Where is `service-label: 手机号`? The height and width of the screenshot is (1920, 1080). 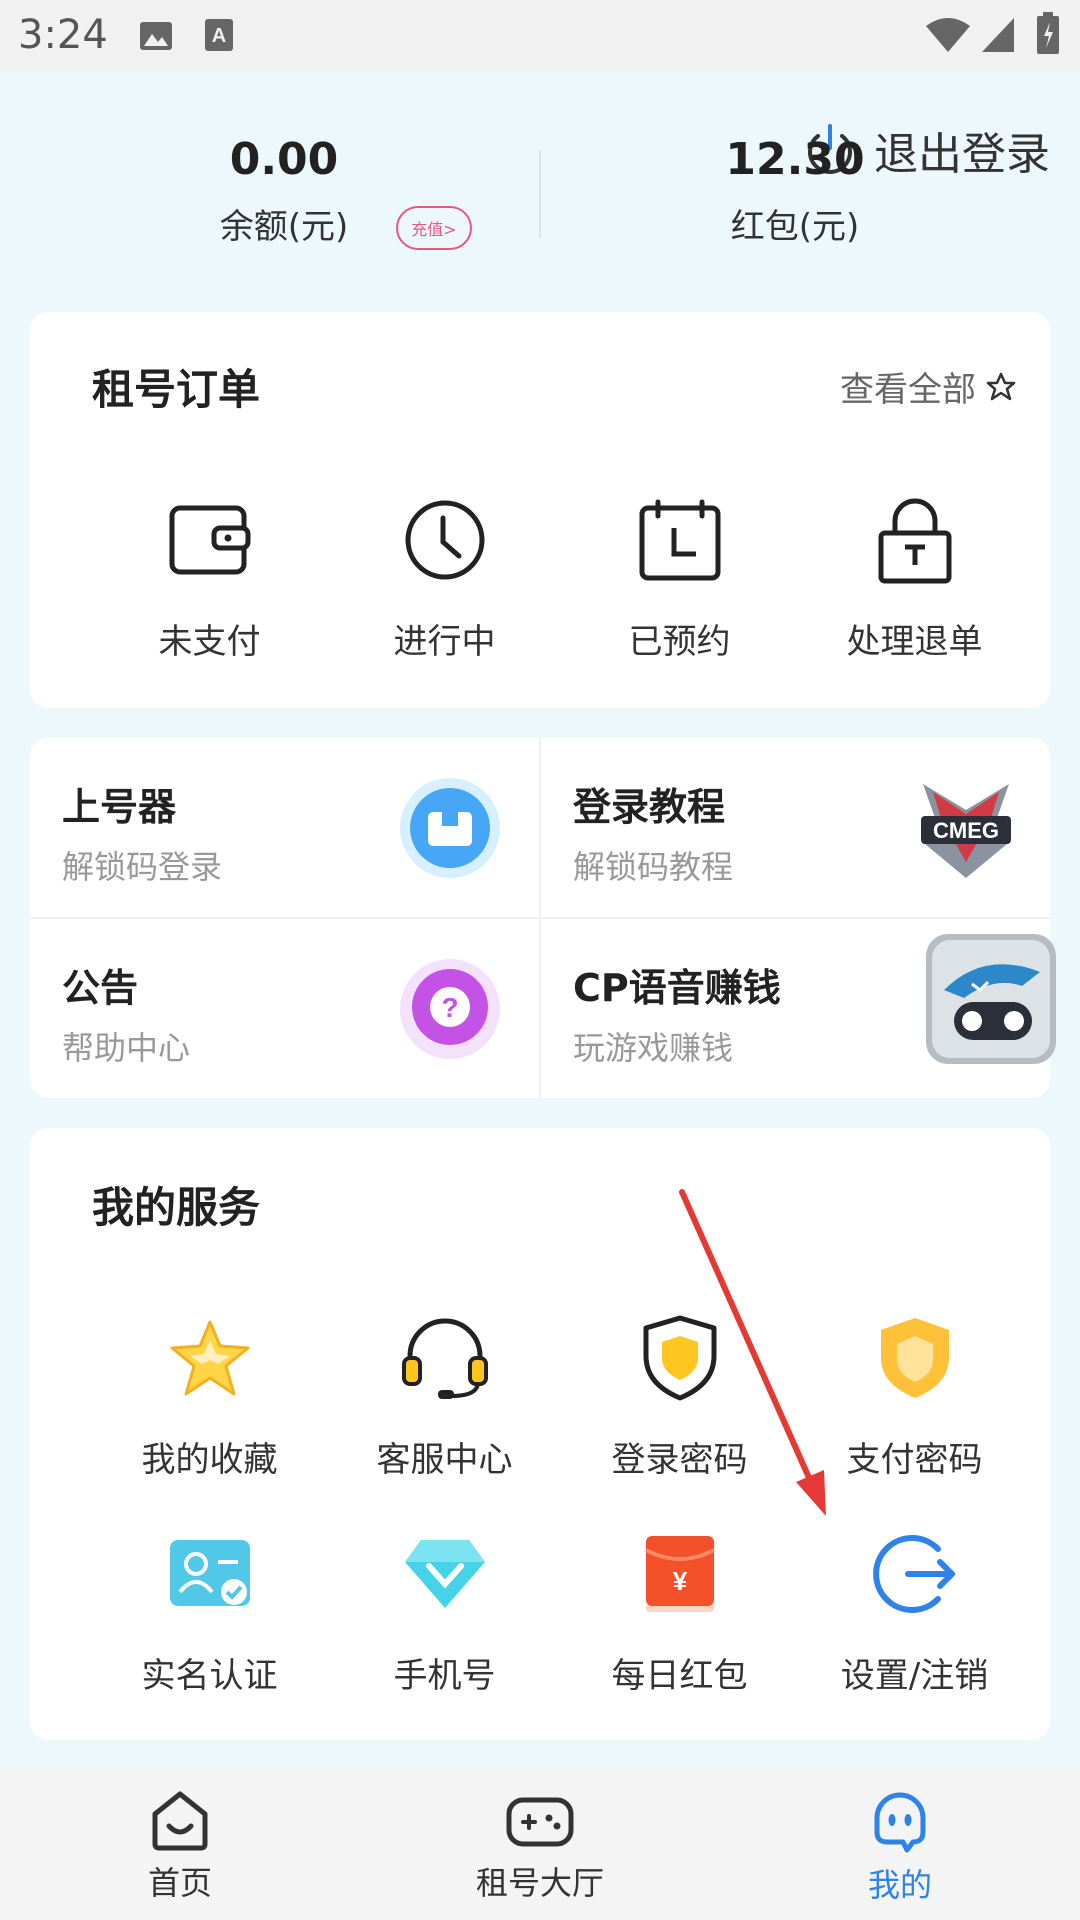
service-label: 手机号 is located at coordinates (444, 1676).